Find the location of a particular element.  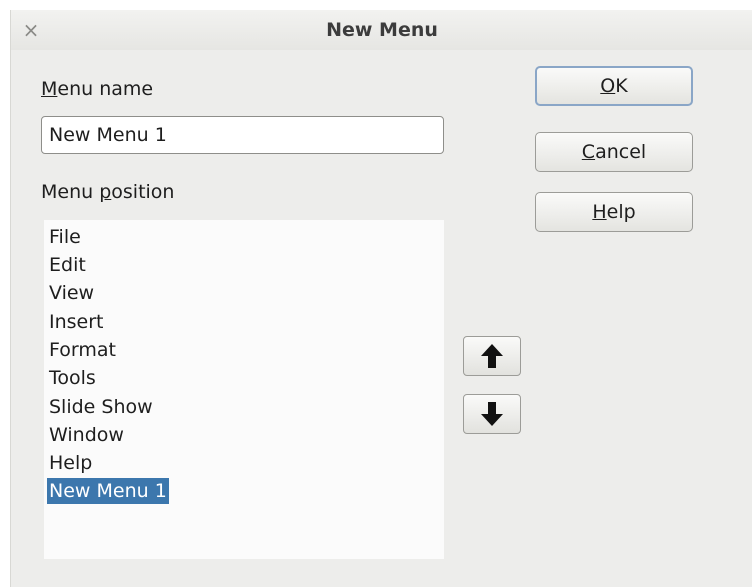

menu-name-label: Menu name is located at coordinates (97, 89).